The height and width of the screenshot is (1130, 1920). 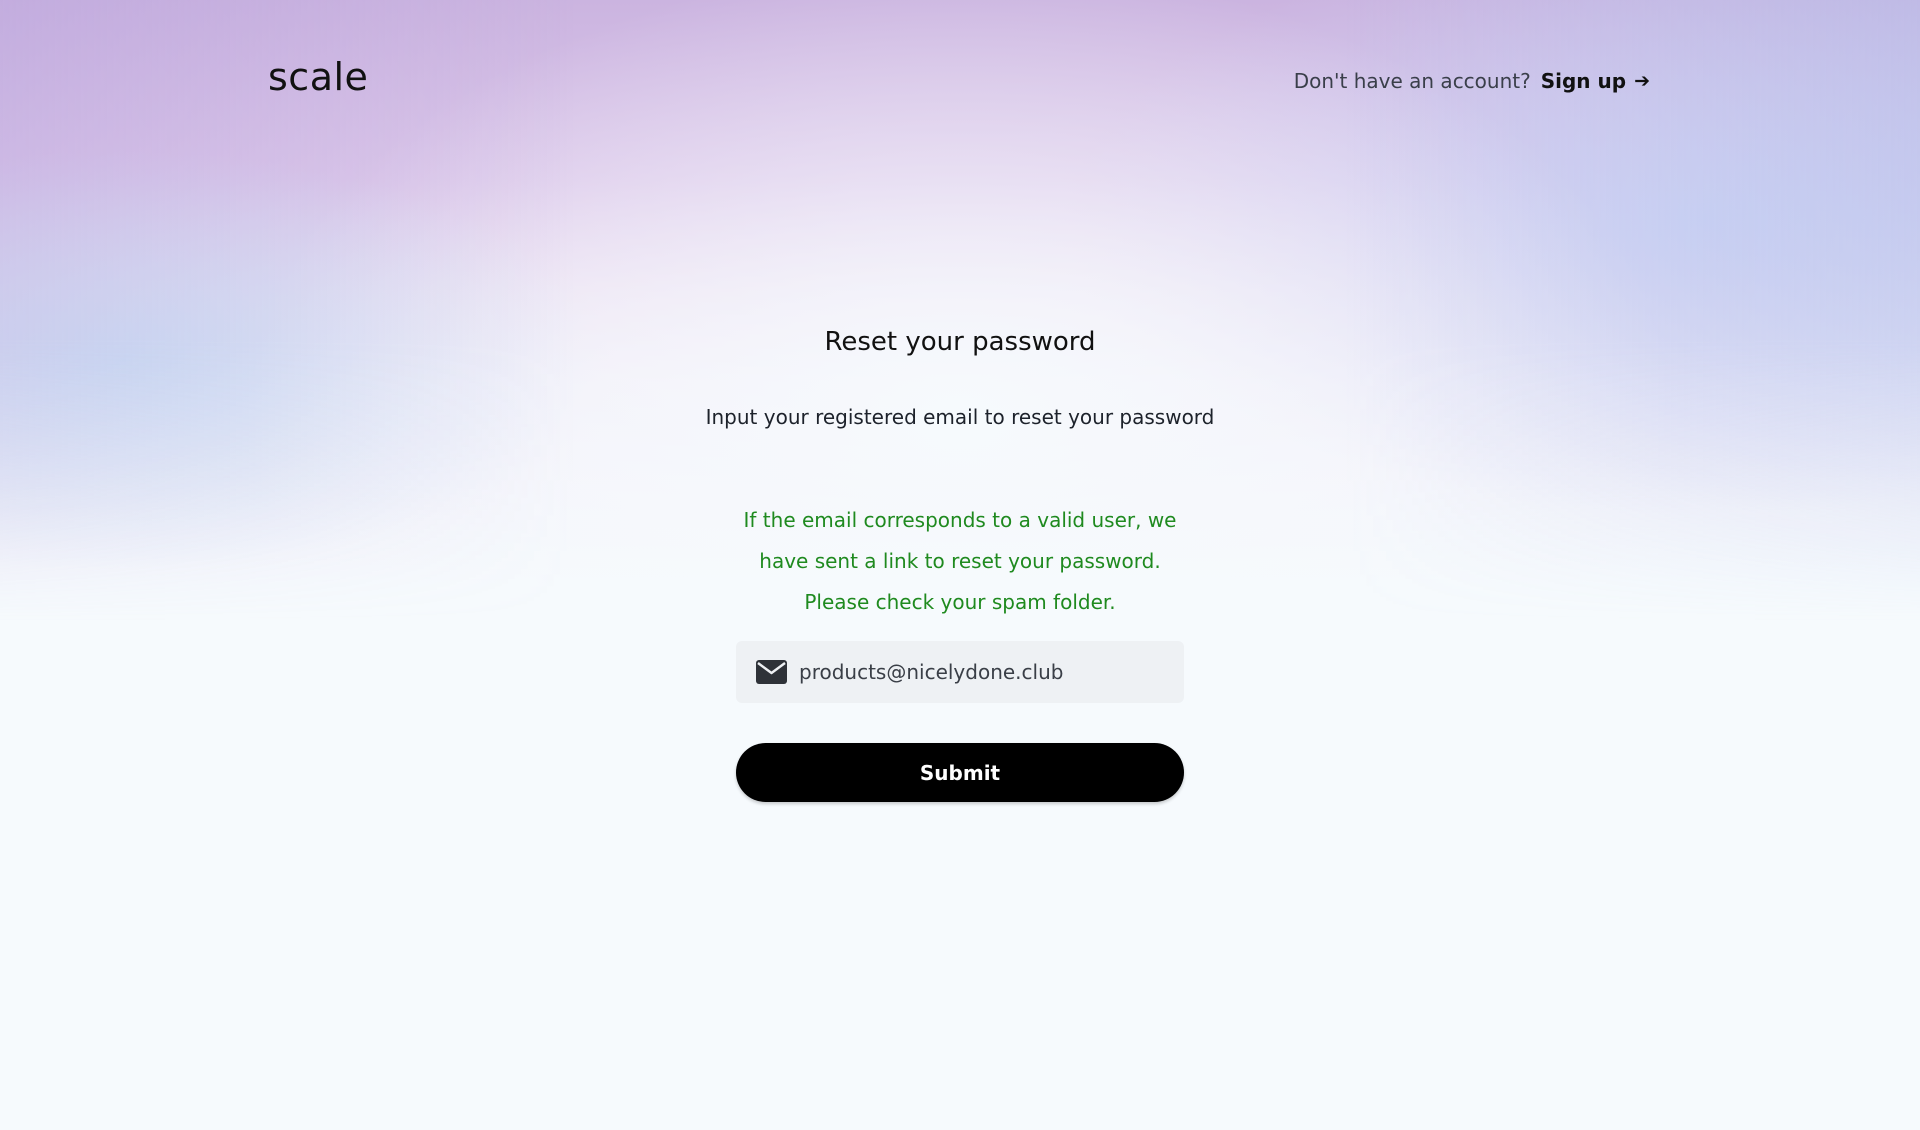 I want to click on envelope-icon-graphic, so click(x=771, y=672).